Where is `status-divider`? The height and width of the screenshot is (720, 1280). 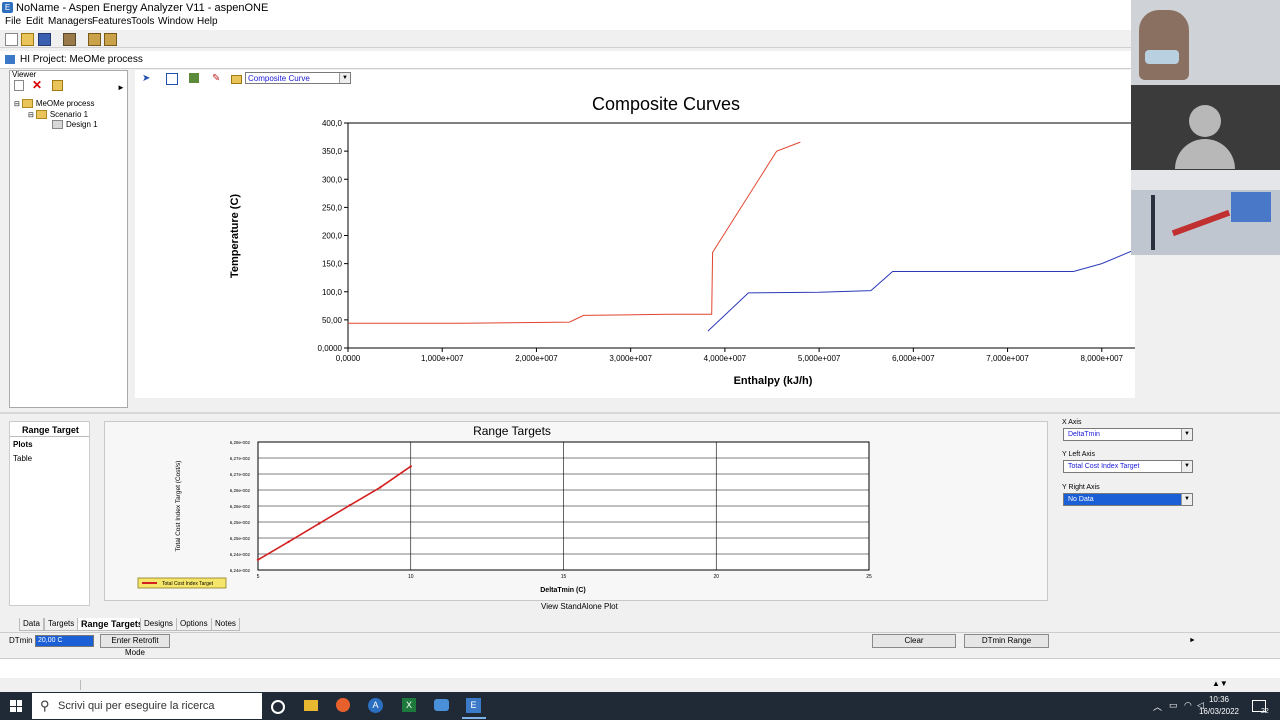
status-divider is located at coordinates (80, 685).